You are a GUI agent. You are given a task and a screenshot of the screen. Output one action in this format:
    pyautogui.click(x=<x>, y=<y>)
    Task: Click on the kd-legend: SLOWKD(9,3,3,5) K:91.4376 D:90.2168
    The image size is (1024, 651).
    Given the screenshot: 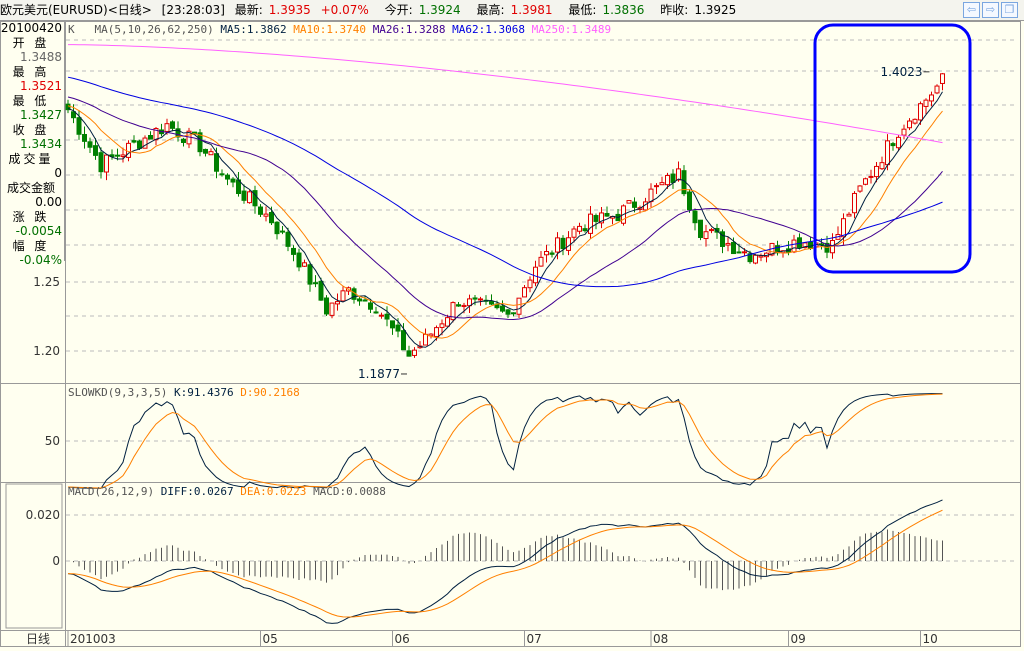 What is the action you would take?
    pyautogui.click(x=184, y=392)
    